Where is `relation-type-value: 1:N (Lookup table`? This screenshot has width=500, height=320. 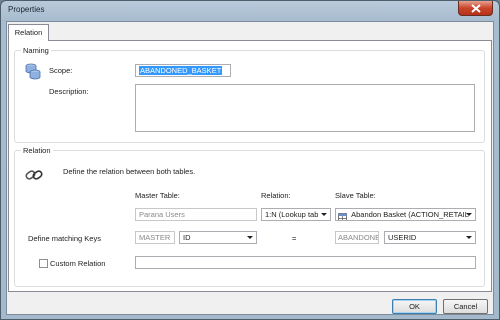 relation-type-value: 1:N (Lookup table is located at coordinates (291, 214).